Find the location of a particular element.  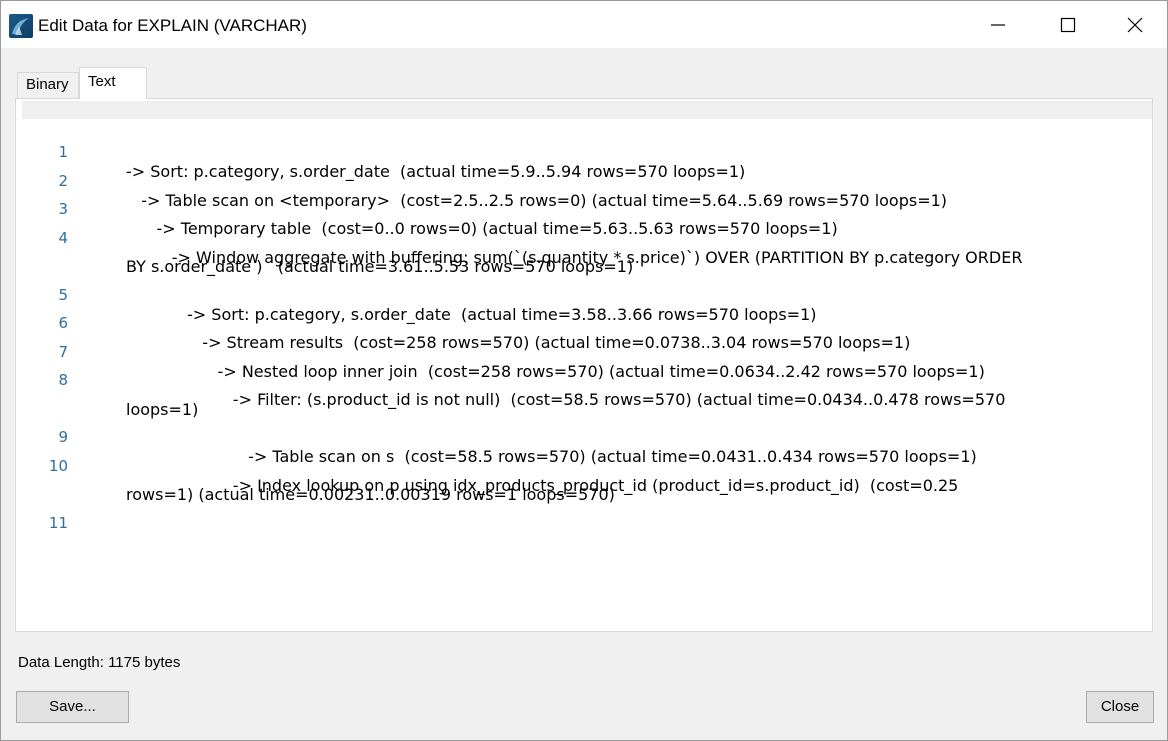

window-title: Edit Data for EXPLAIN (VARCHAR) is located at coordinates (172, 25).